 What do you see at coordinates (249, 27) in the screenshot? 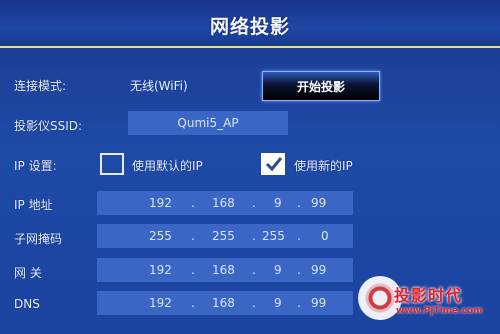
I see `page-title: 网络投影` at bounding box center [249, 27].